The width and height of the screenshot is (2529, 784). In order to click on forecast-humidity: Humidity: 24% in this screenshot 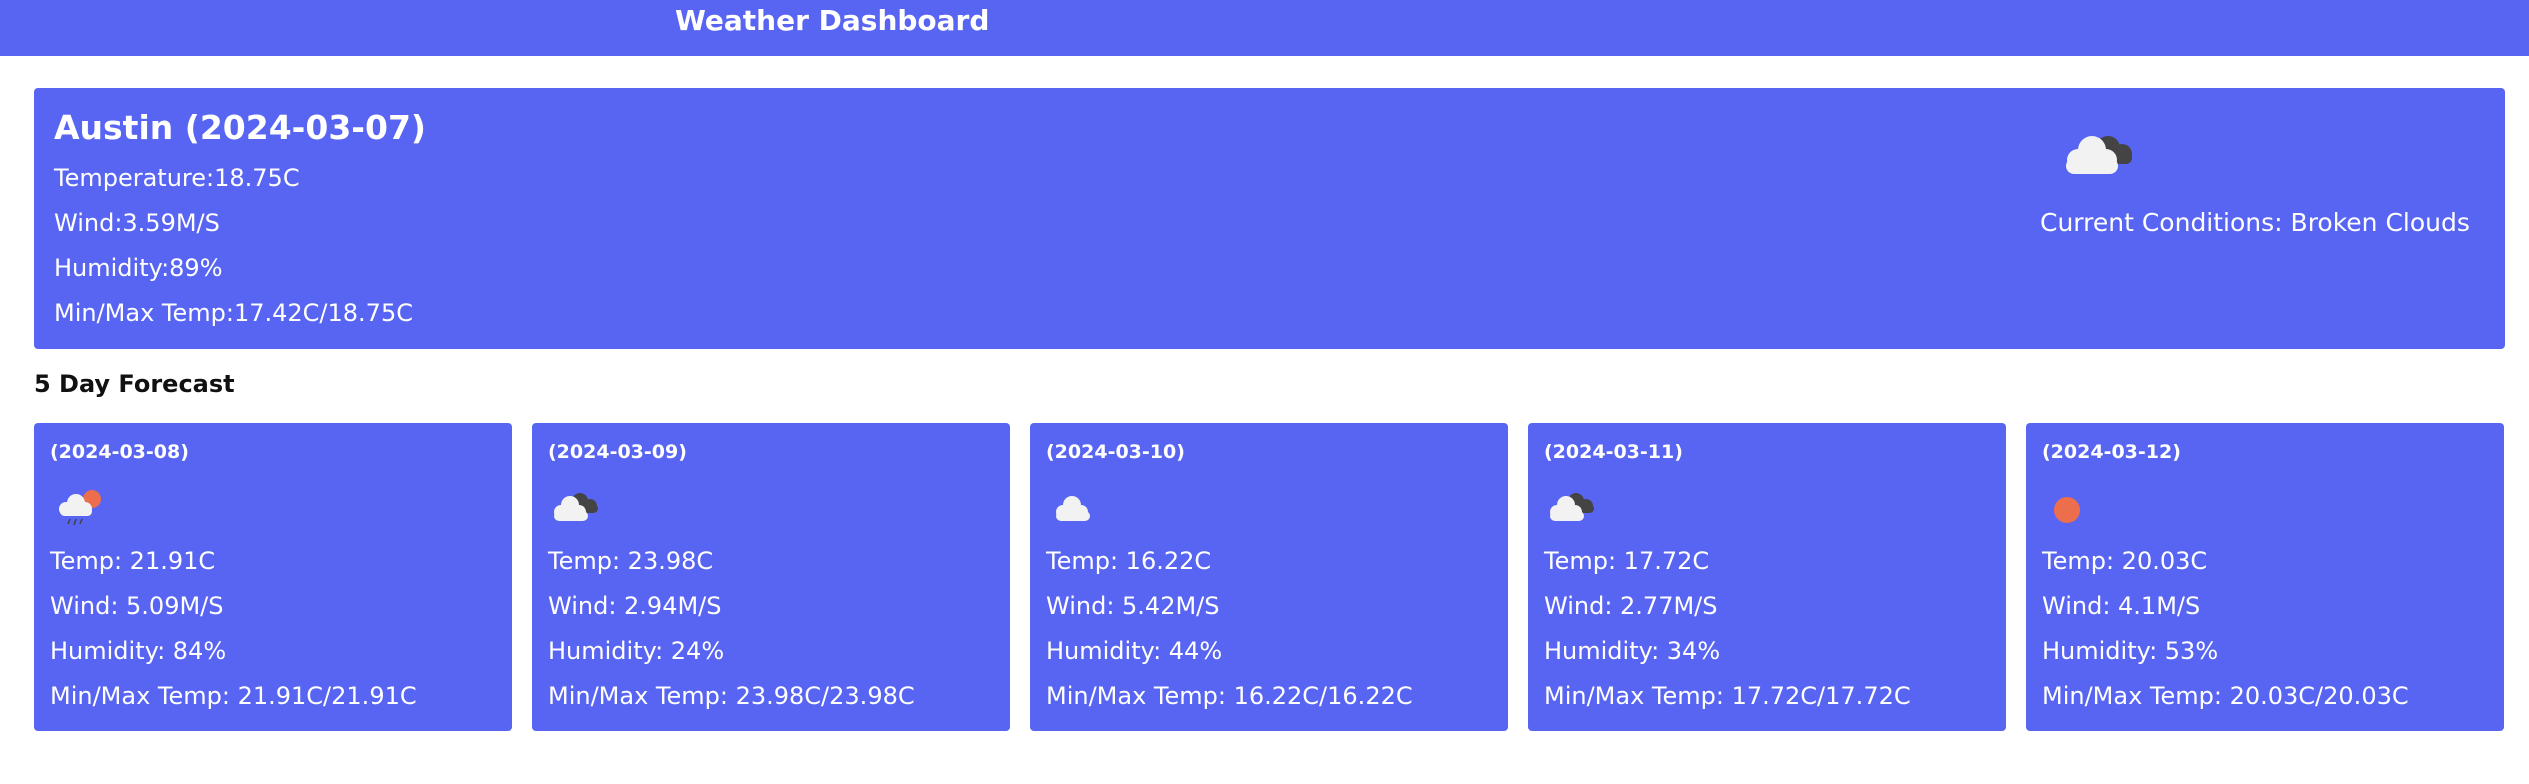, I will do `click(636, 651)`.